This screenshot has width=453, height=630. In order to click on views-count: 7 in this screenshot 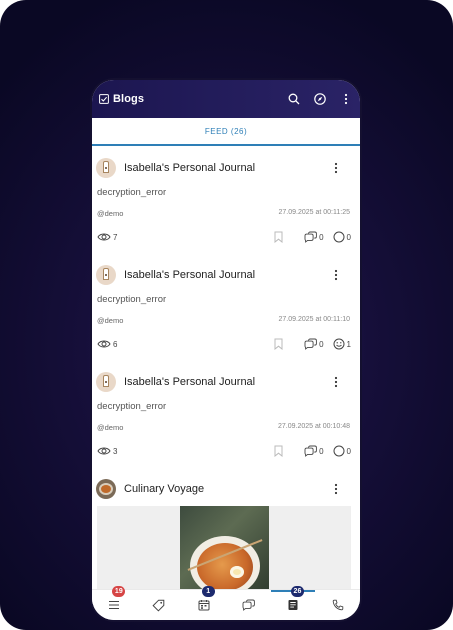, I will do `click(107, 237)`.